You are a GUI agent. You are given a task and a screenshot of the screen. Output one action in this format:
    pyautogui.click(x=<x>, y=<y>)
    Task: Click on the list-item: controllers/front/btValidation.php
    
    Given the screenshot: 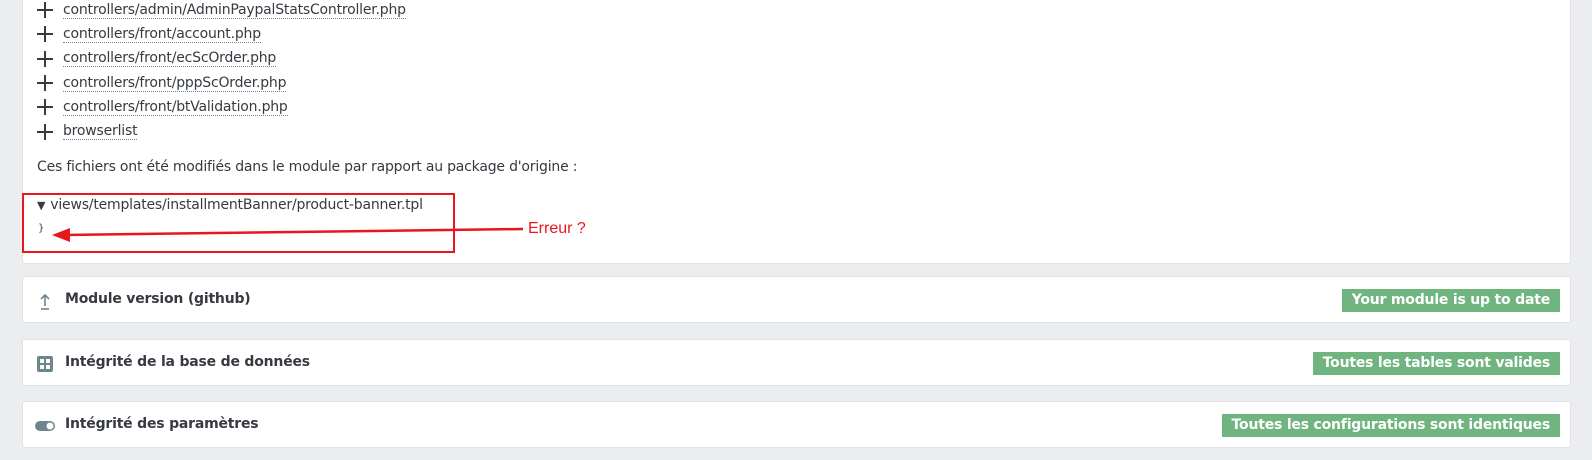 What is the action you would take?
    pyautogui.click(x=221, y=107)
    